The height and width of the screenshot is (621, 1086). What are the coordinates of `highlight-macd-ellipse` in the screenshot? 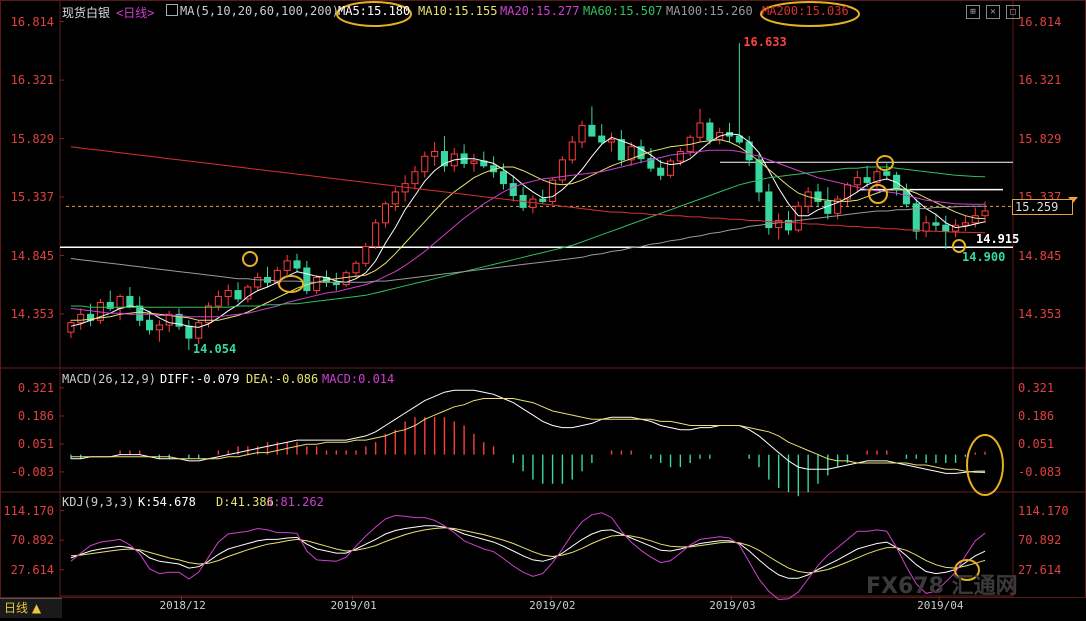 It's located at (985, 465).